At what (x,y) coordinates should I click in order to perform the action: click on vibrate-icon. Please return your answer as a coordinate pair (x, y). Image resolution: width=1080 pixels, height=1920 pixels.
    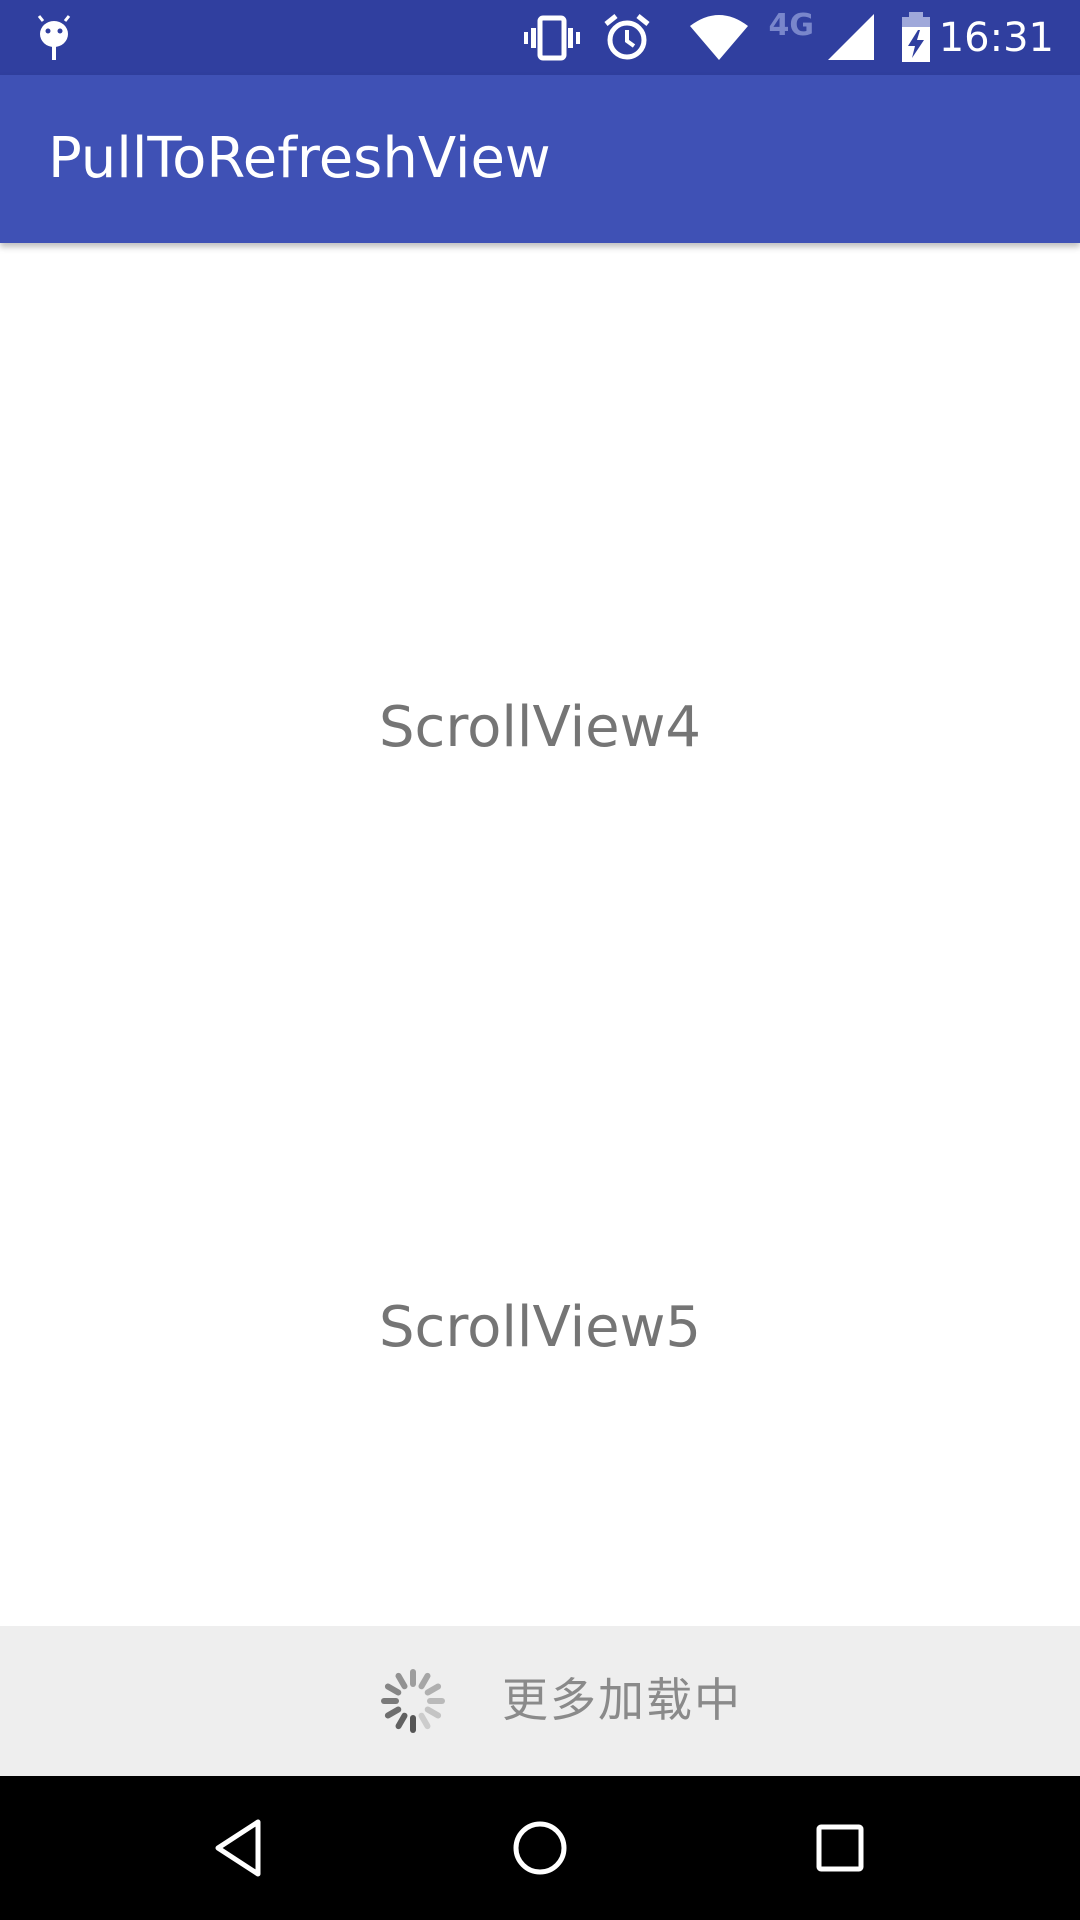
    Looking at the image, I should click on (552, 38).